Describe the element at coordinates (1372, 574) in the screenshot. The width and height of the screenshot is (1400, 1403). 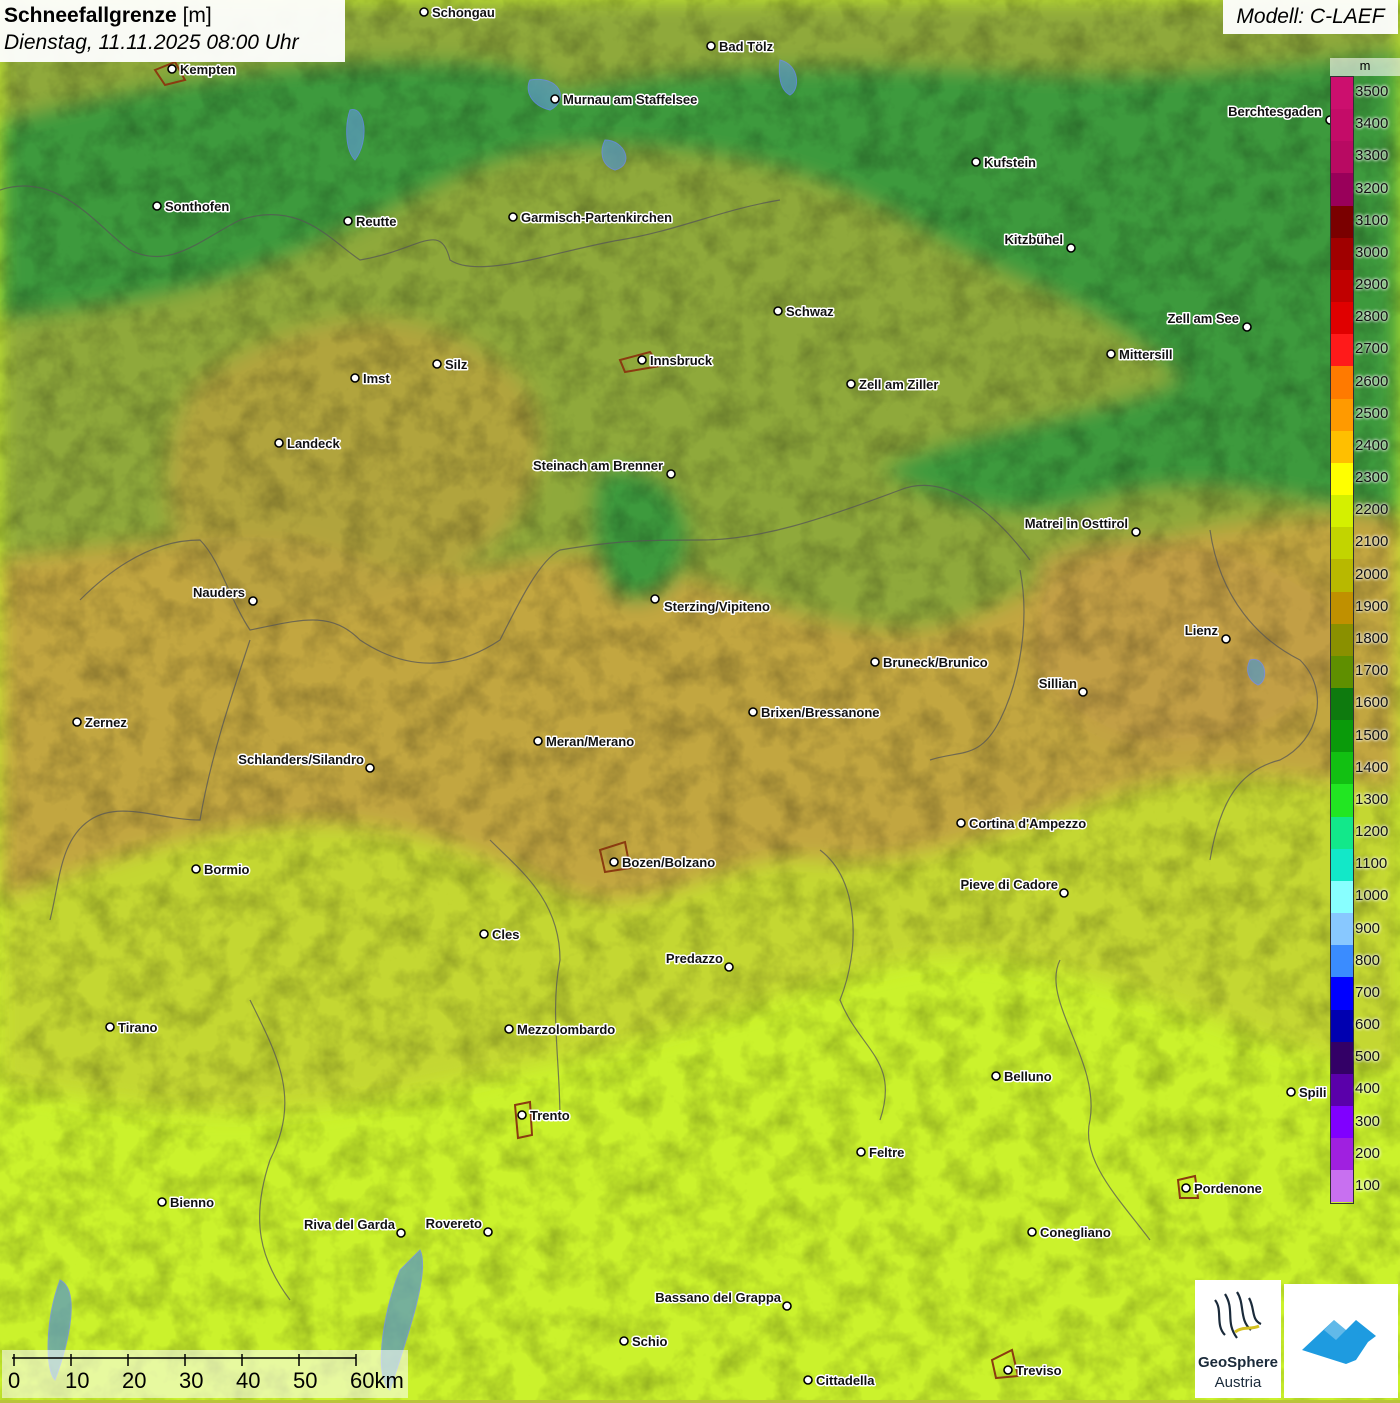
I see `legend-label: 2000` at that location.